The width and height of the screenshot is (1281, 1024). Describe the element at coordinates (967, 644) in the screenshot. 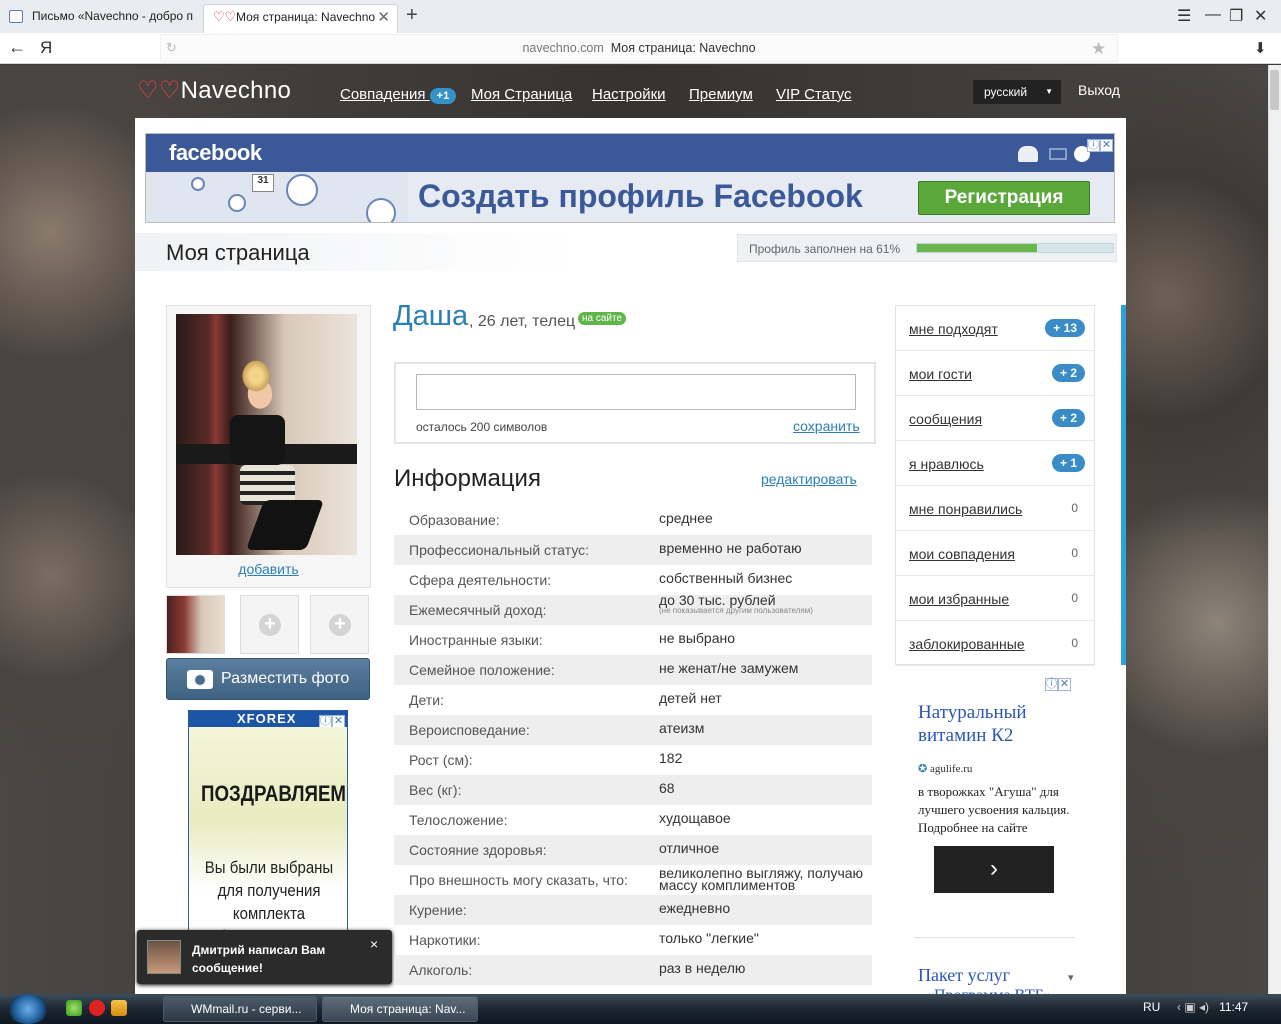

I see `sidebar-item-label: заблокированные` at that location.